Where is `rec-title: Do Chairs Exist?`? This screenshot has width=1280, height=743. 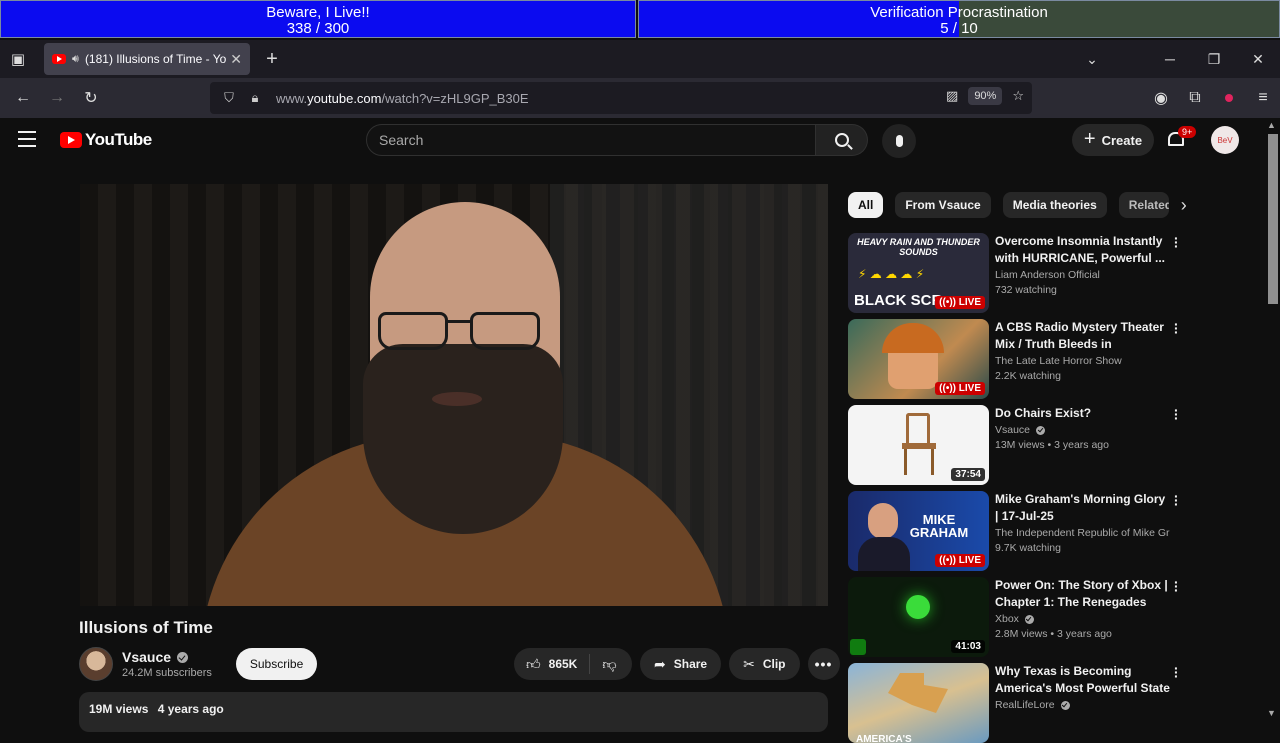 rec-title: Do Chairs Exist? is located at coordinates (1082, 413).